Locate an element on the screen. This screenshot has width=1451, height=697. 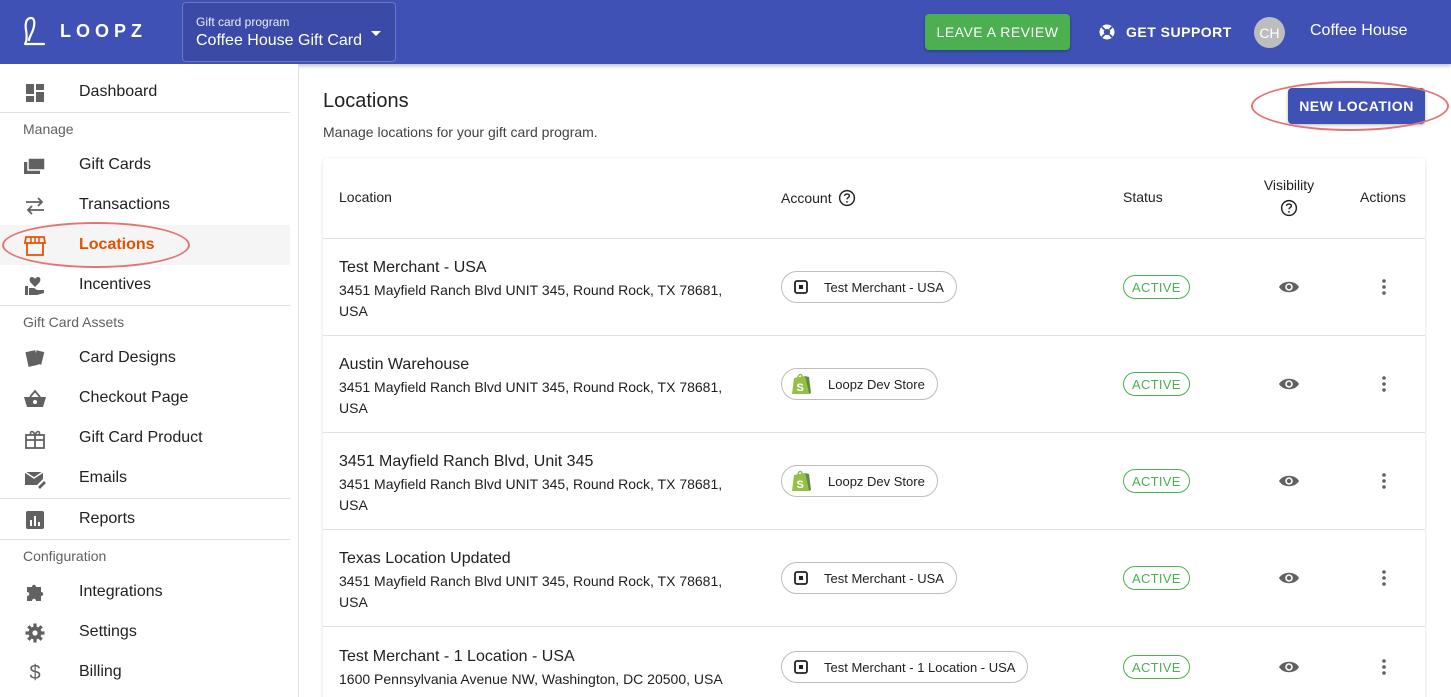
puzzle-icon is located at coordinates (35, 593).